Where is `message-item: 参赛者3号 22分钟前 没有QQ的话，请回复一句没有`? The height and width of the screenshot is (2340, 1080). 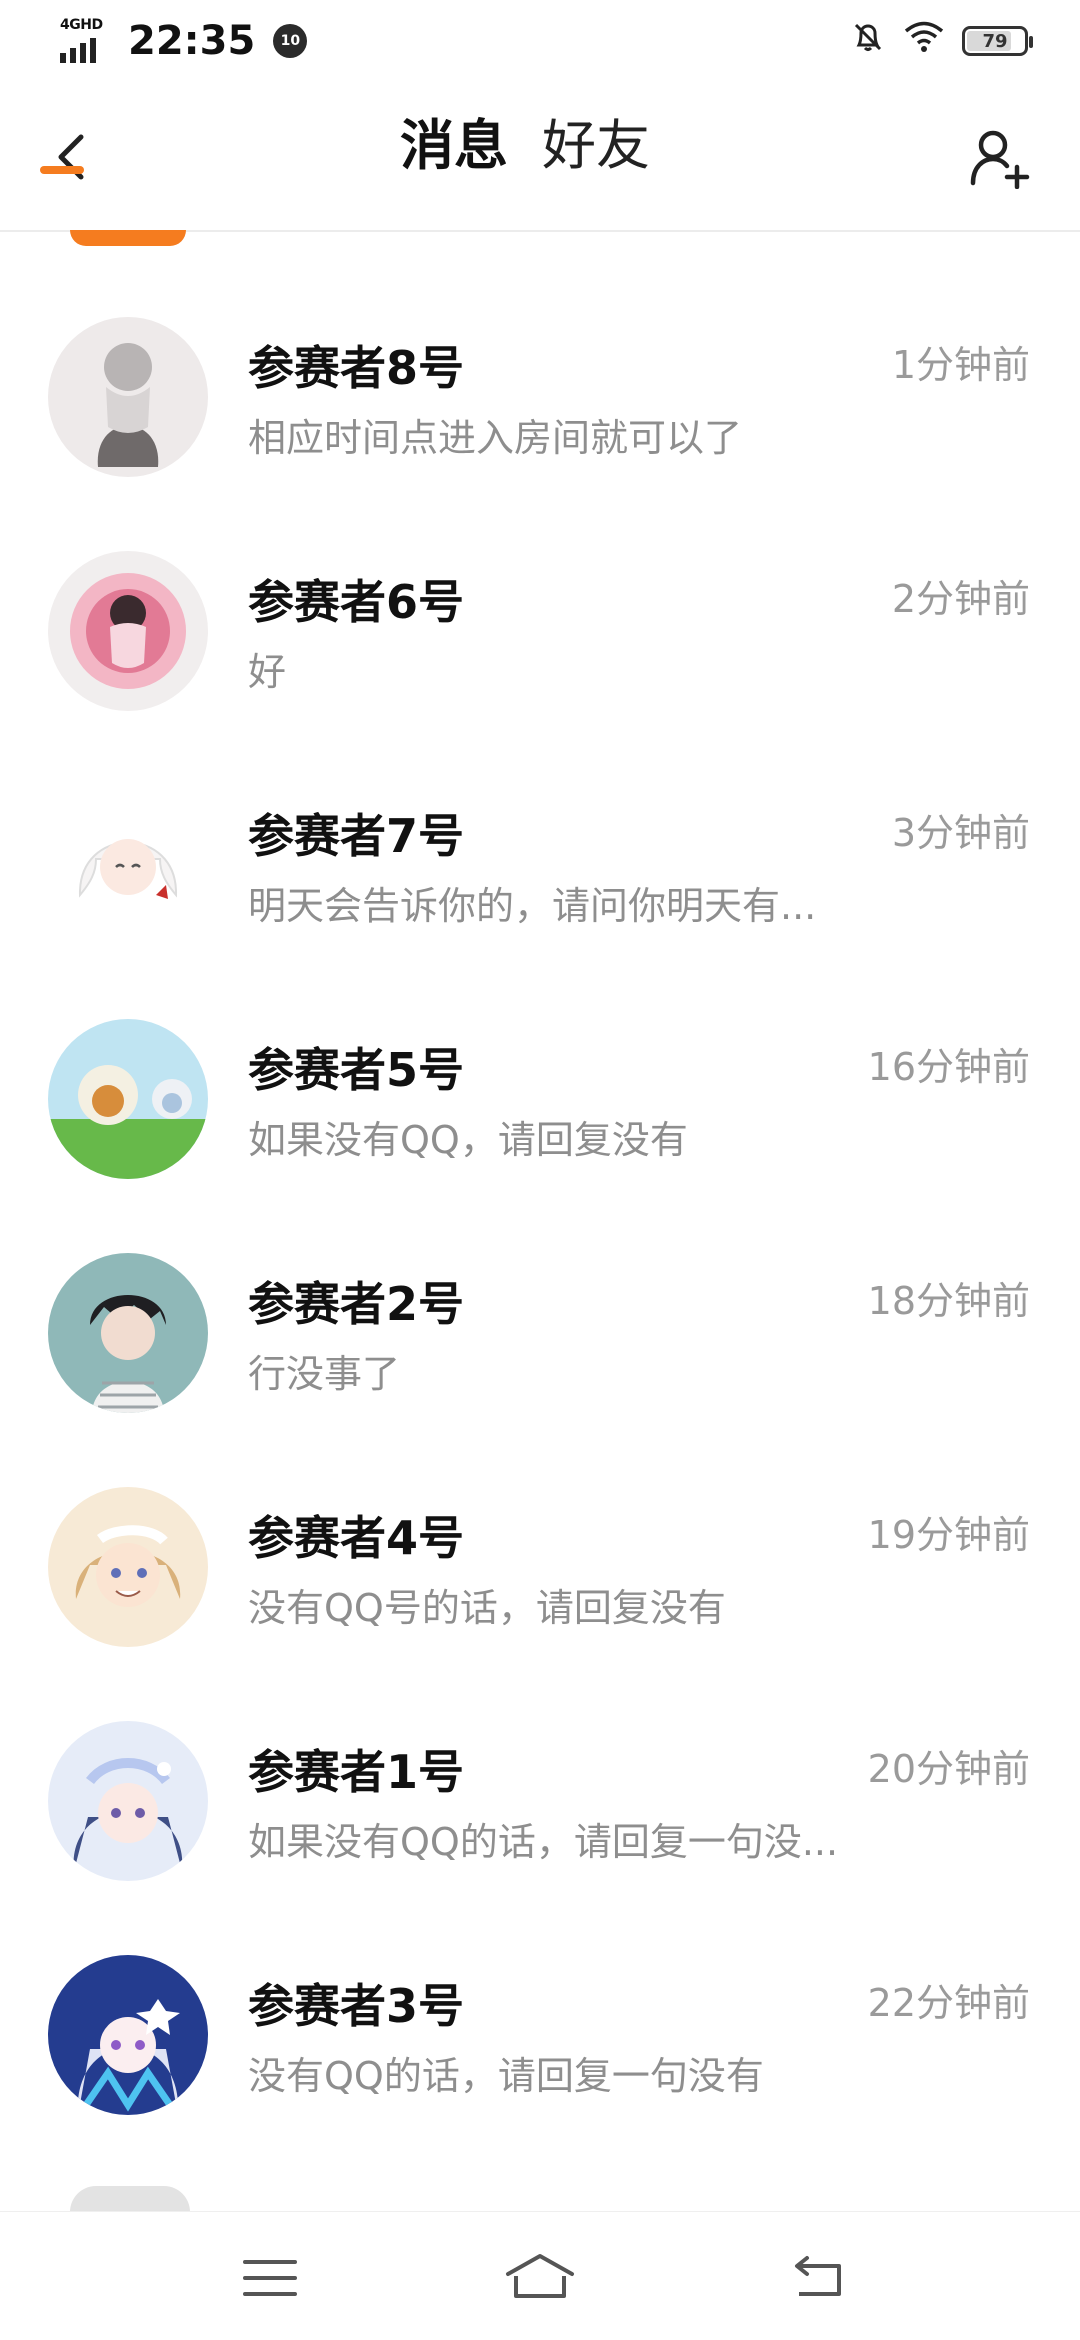 message-item: 参赛者3号 22分钟前 没有QQ的话，请回复一句没有 is located at coordinates (540, 1992).